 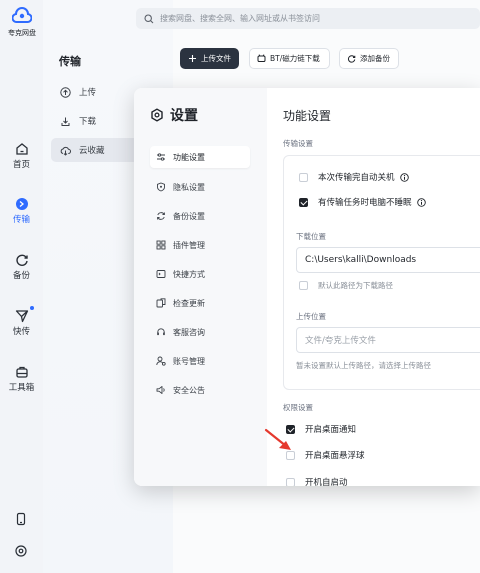 I want to click on cloud-download-icon, so click(x=65, y=151).